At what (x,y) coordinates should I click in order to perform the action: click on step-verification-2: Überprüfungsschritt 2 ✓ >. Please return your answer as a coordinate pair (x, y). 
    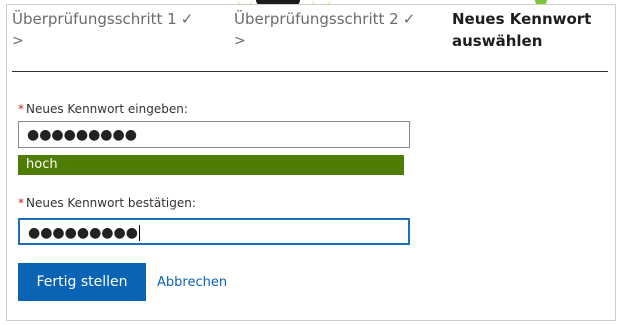
    Looking at the image, I should click on (336, 29).